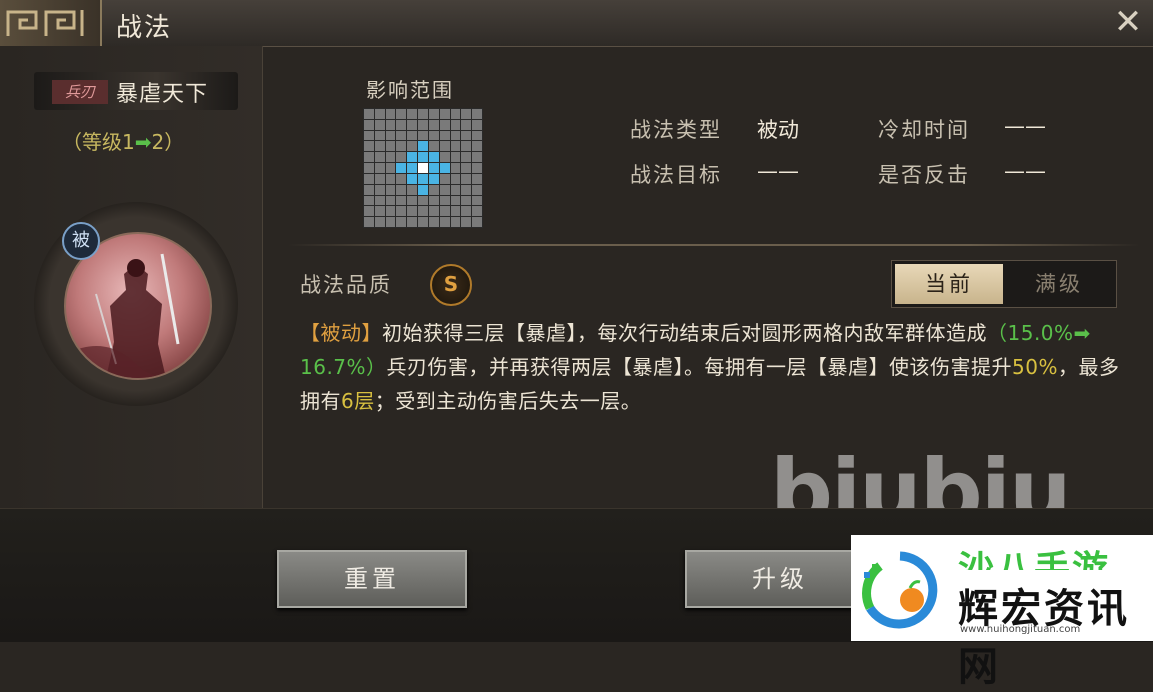  Describe the element at coordinates (1082, 333) in the screenshot. I see `desc-arrow-icon: ➡` at that location.